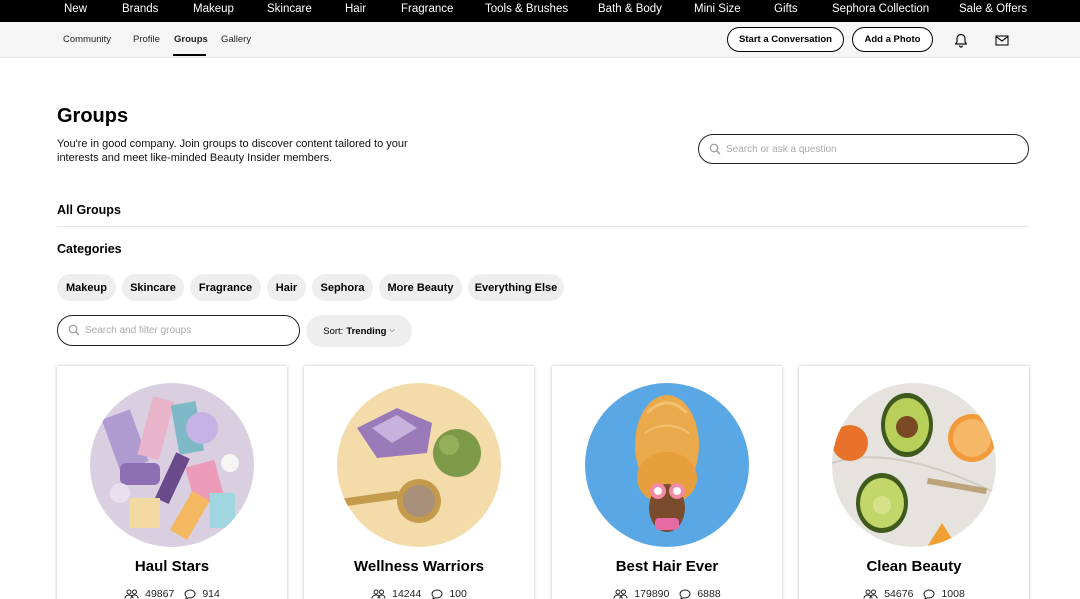  What do you see at coordinates (286, 287) in the screenshot?
I see `category-chip-hair: Hair` at bounding box center [286, 287].